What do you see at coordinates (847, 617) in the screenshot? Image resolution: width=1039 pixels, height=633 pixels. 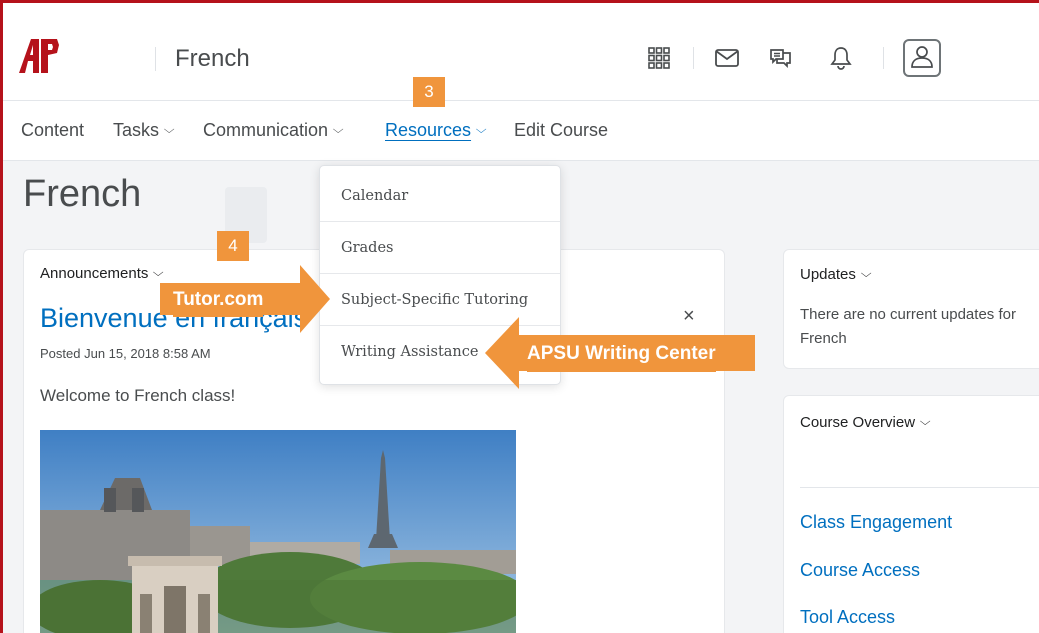 I see `tool-access-link: Tool Access` at bounding box center [847, 617].